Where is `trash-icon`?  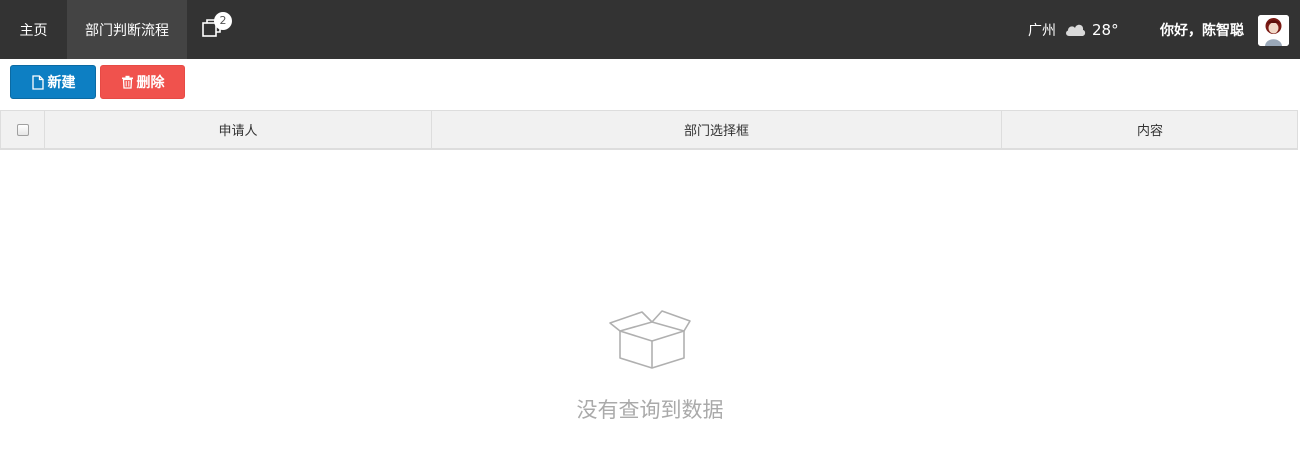 trash-icon is located at coordinates (127, 82).